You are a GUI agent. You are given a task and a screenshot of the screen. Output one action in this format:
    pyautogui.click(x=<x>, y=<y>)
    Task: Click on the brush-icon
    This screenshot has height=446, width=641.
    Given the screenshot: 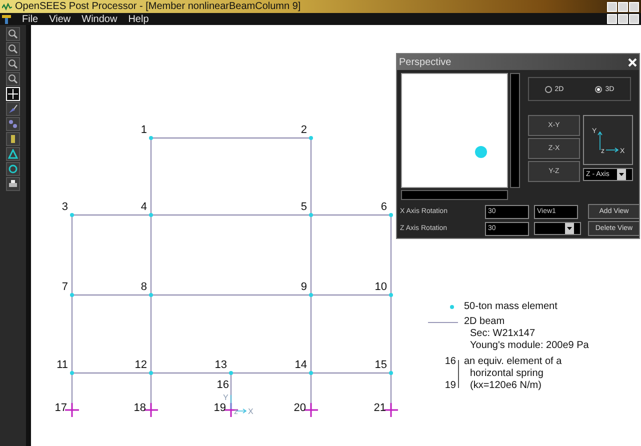 What is the action you would take?
    pyautogui.click(x=13, y=109)
    